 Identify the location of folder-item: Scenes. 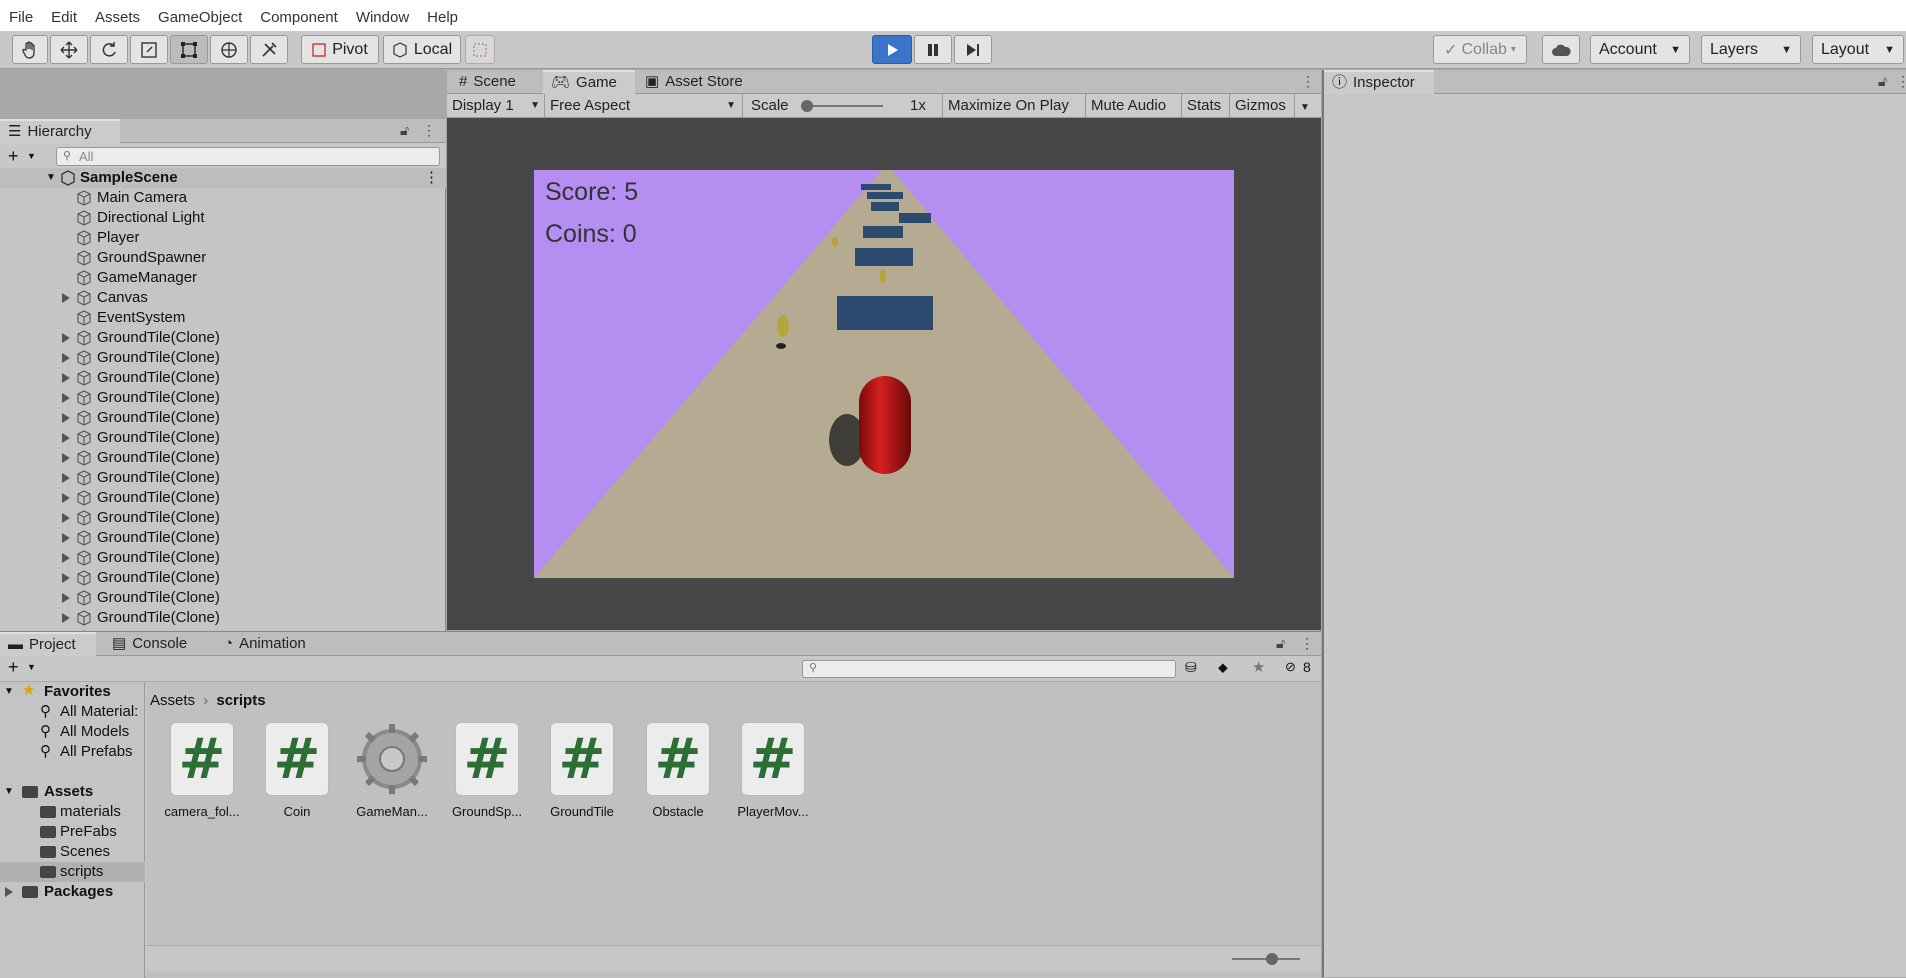
(72, 852).